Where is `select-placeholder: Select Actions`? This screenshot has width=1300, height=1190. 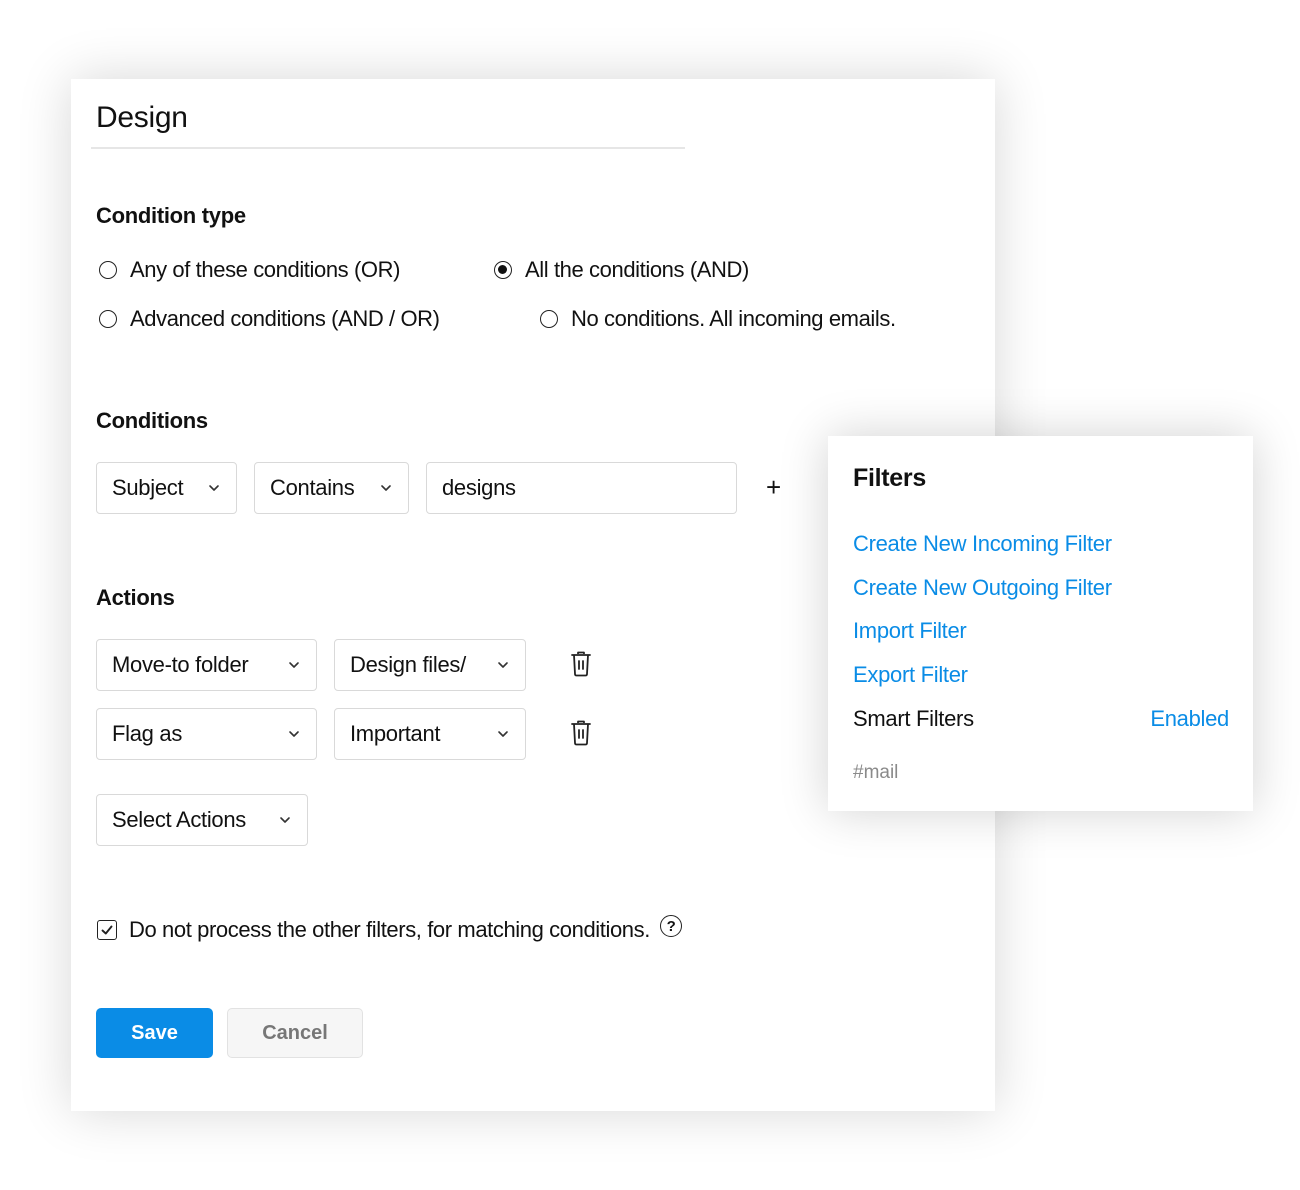
select-placeholder: Select Actions is located at coordinates (179, 819).